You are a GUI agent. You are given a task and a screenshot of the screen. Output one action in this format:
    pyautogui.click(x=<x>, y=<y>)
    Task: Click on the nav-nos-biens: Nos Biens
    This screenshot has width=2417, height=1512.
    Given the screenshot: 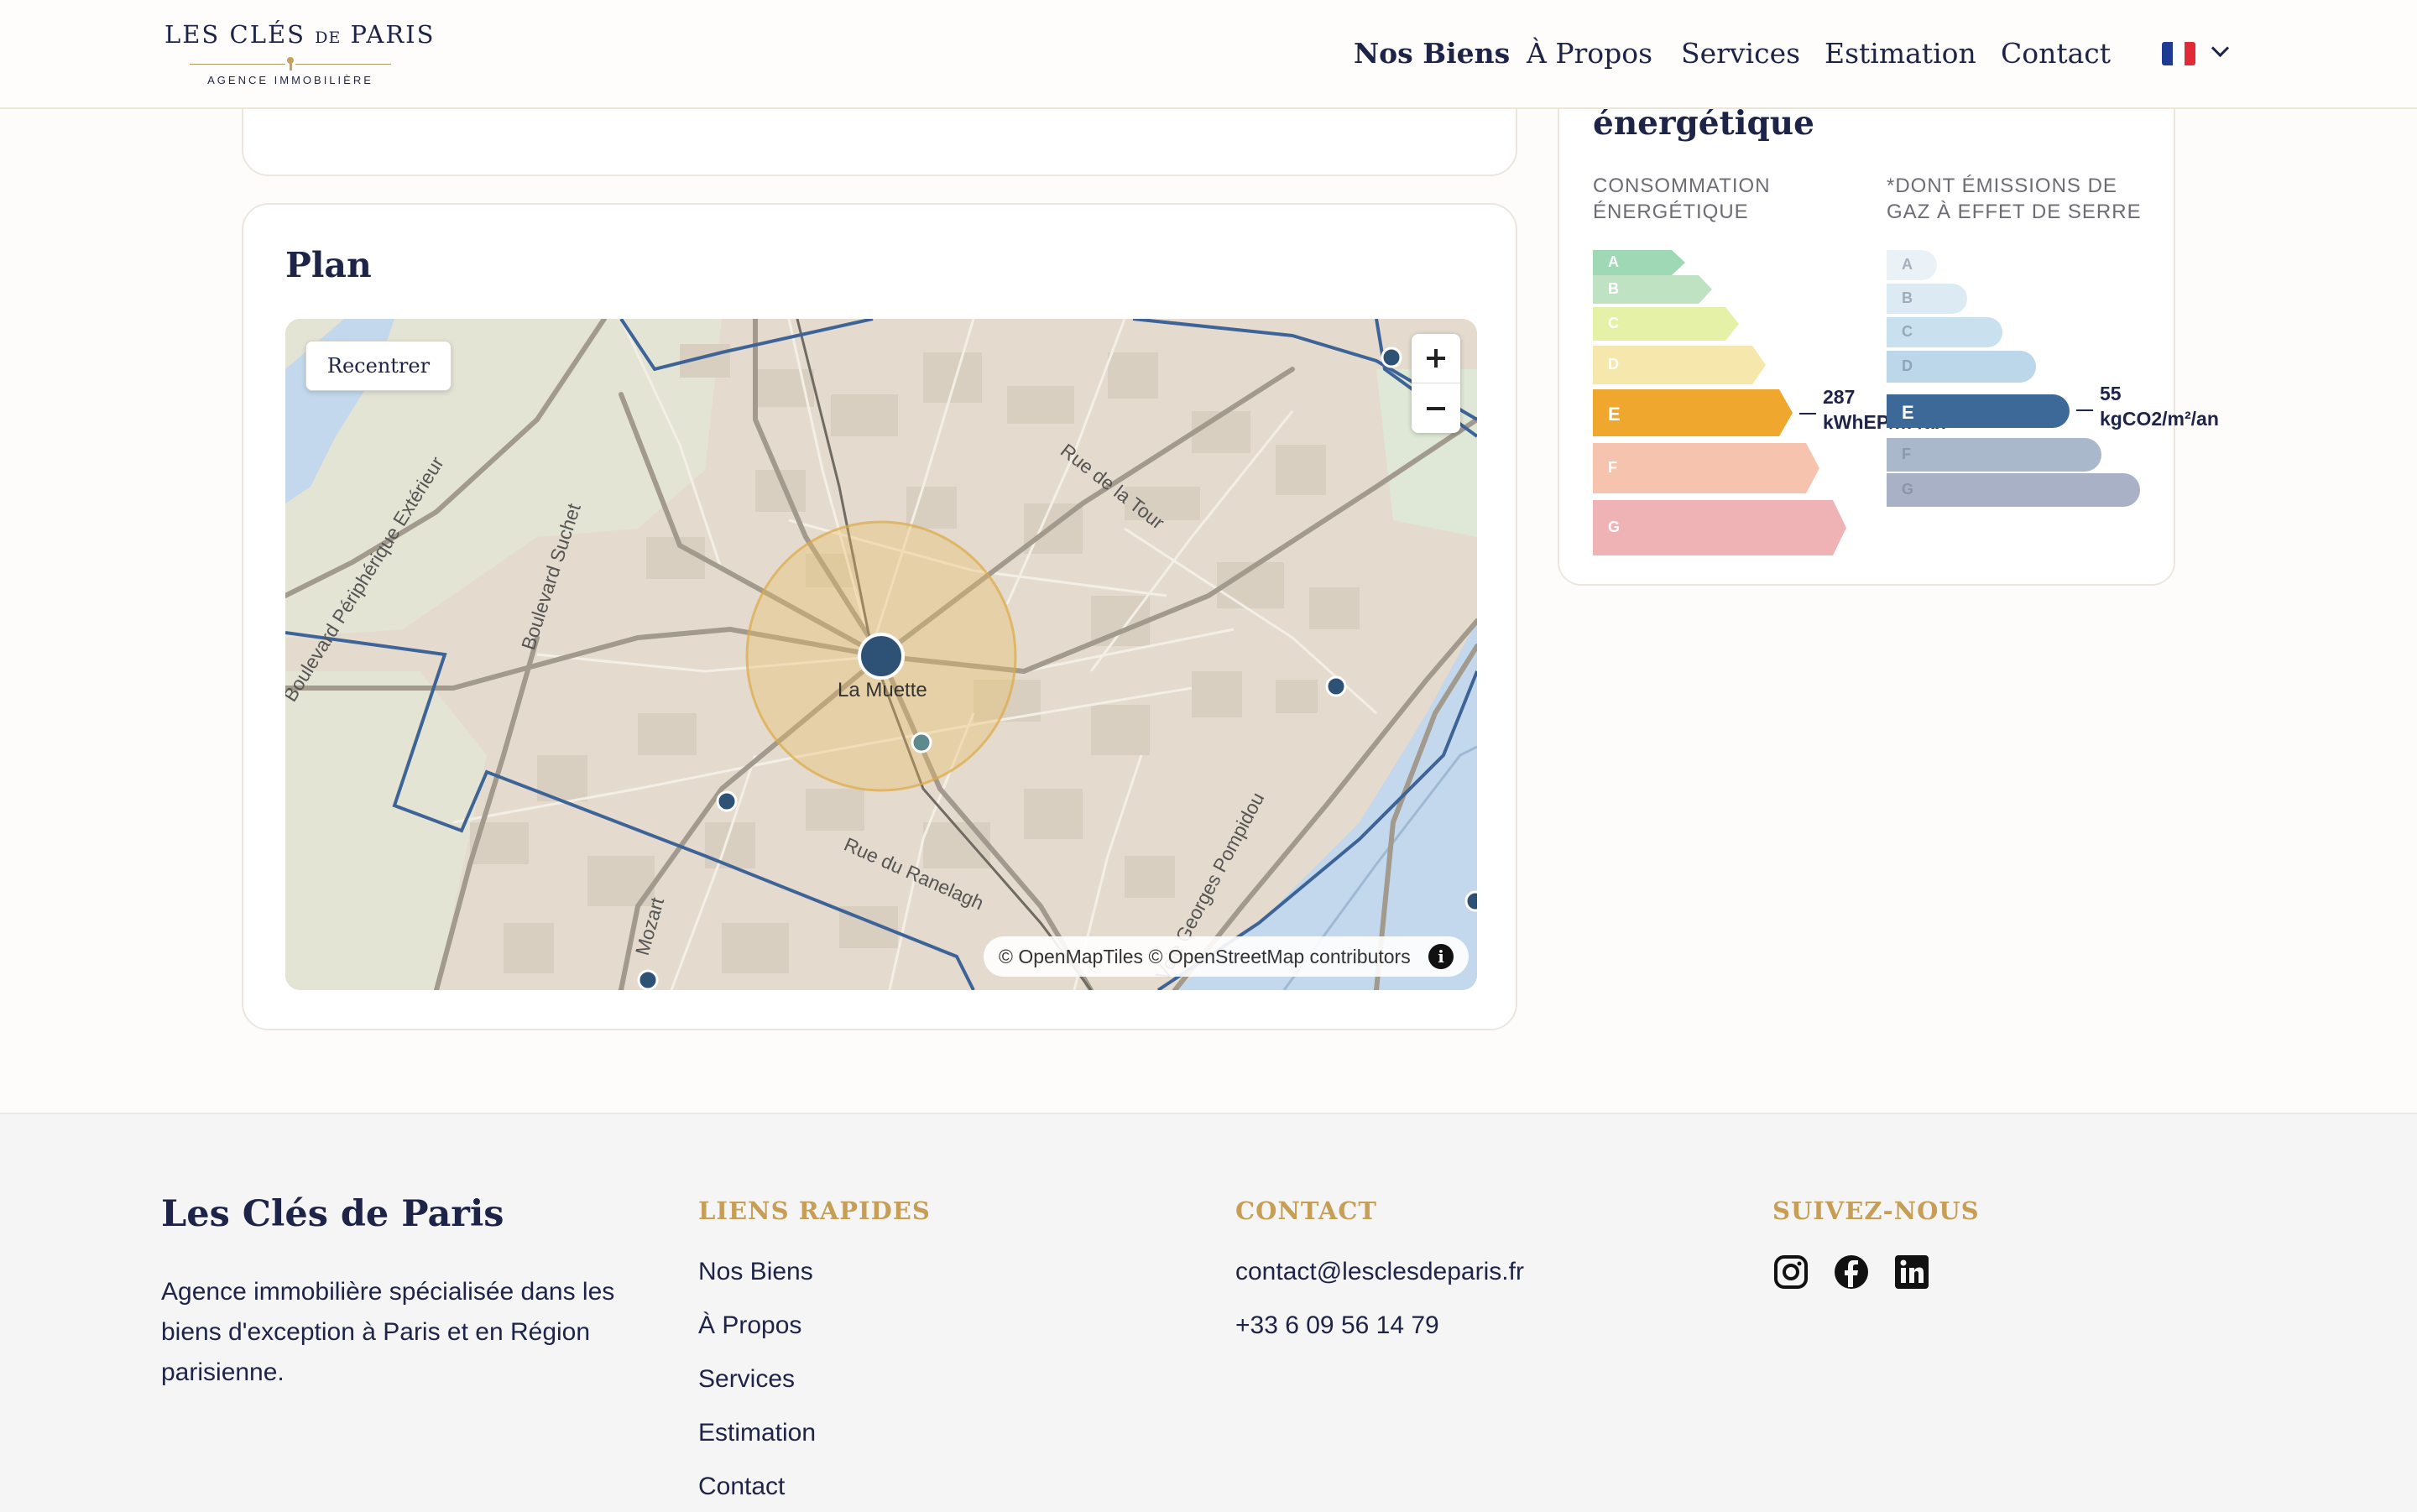 What is the action you would take?
    pyautogui.click(x=1432, y=53)
    